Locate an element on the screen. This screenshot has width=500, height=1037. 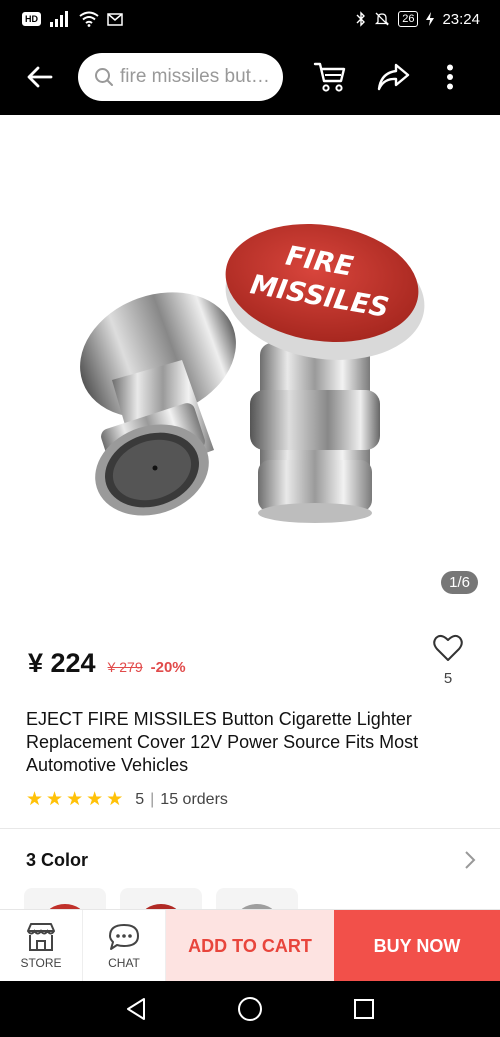
back-button is located at coordinates (40, 77).